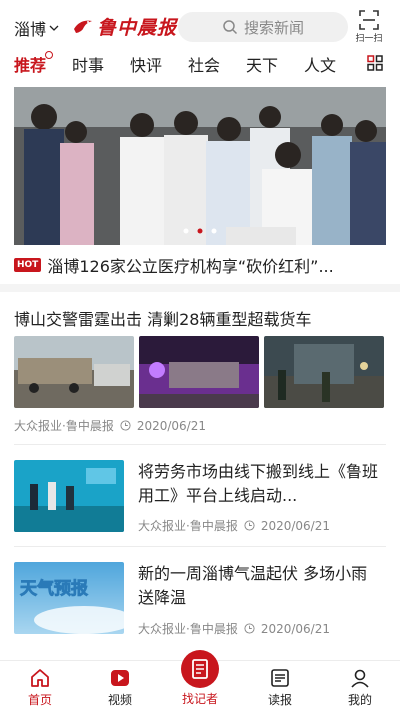 Image resolution: width=400 pixels, height=711 pixels. Describe the element at coordinates (30, 65) in the screenshot. I see `tab-label: 推荐` at that location.